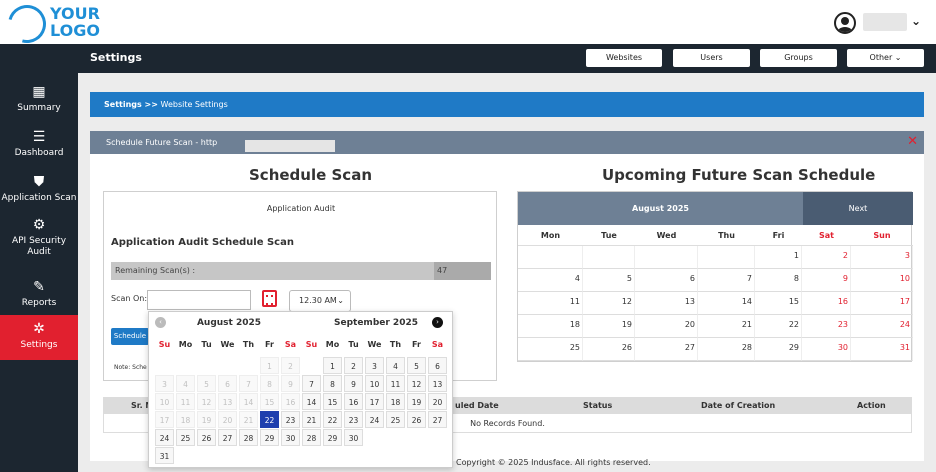  What do you see at coordinates (726, 303) in the screenshot?
I see `calendar-day: 14` at bounding box center [726, 303].